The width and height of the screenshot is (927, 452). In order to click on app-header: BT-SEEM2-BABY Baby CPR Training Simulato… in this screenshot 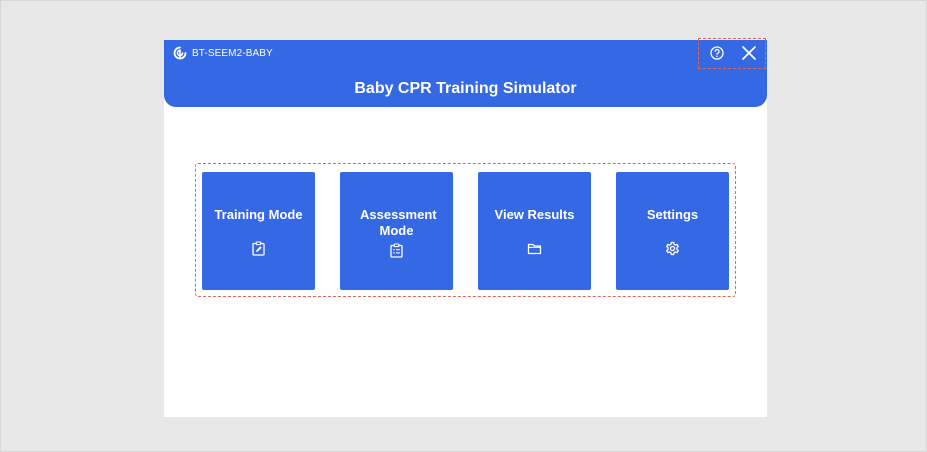, I will do `click(465, 72)`.